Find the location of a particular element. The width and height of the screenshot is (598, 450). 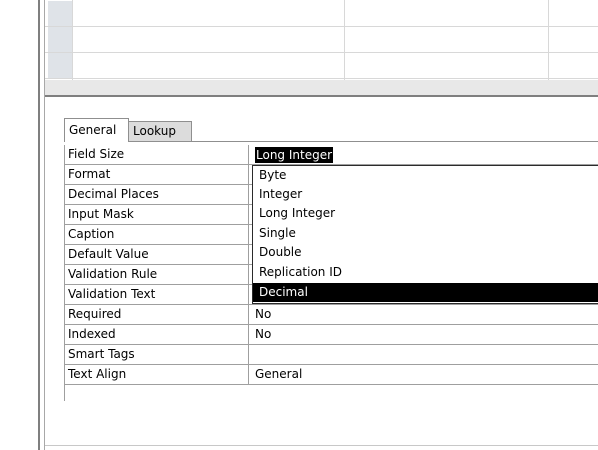

field-size-selected-value: Long Integer is located at coordinates (294, 155).